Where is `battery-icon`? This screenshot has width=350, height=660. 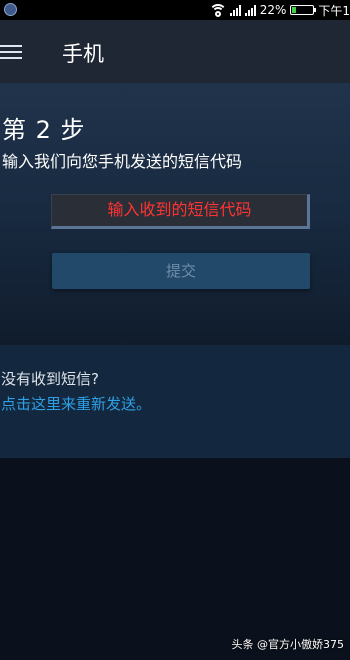 battery-icon is located at coordinates (303, 10).